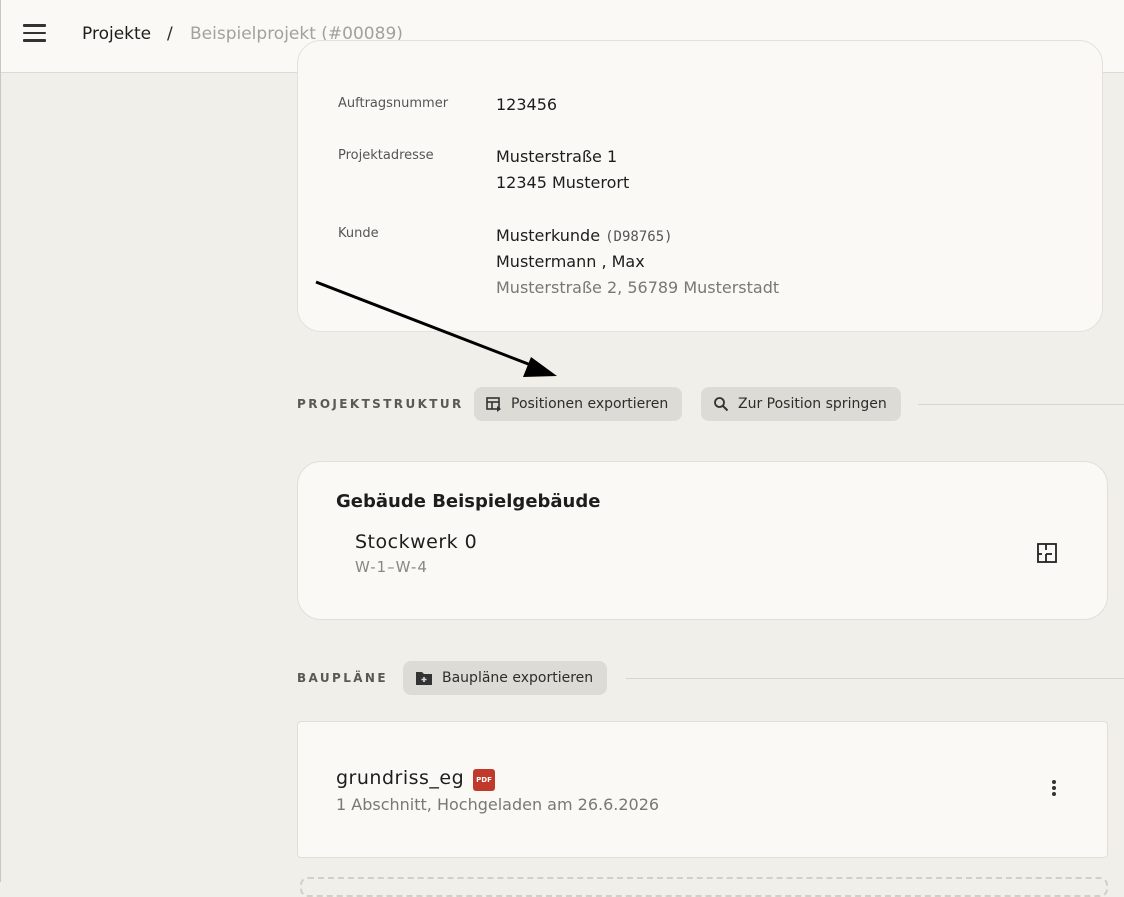 The image size is (1124, 897). Describe the element at coordinates (702, 789) in the screenshot. I see `plan-card` at that location.